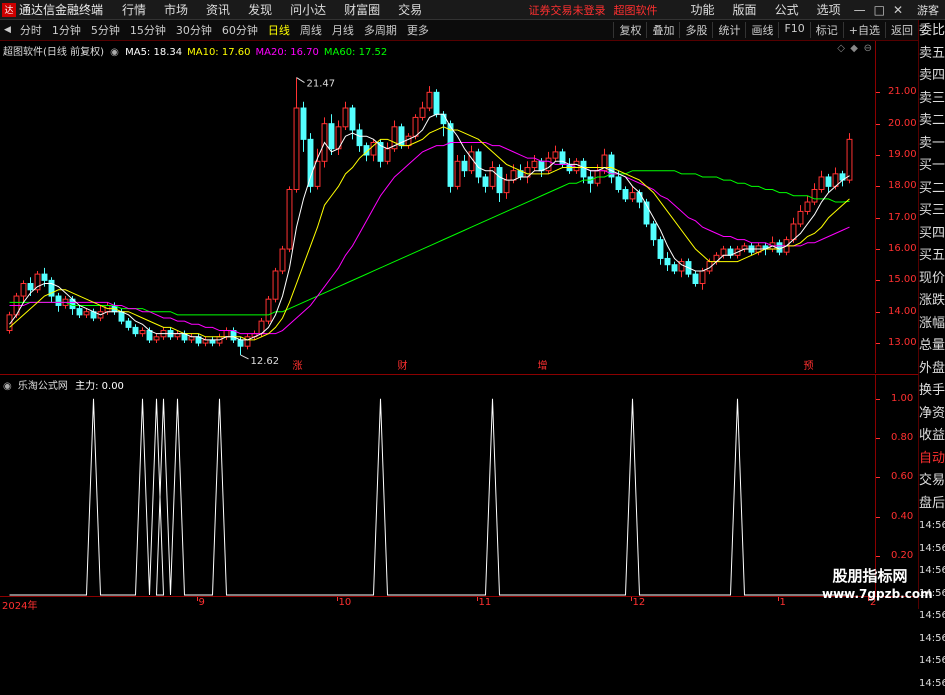 This screenshot has height=695, width=945. I want to click on toolbar-expand-icon: ◀, so click(7, 30).